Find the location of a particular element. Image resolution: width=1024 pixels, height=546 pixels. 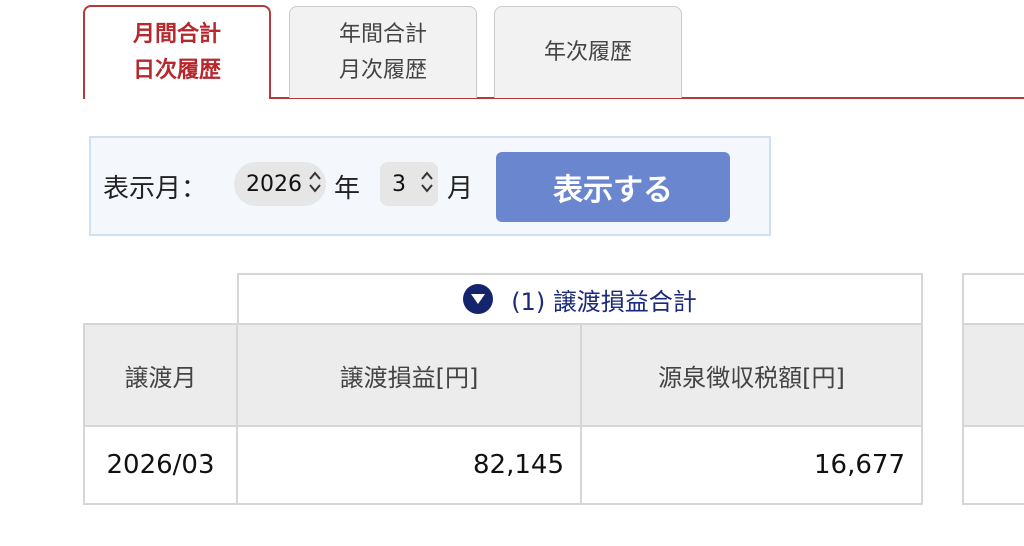

section-title: (1) 譲渡損益合計 is located at coordinates (604, 301).